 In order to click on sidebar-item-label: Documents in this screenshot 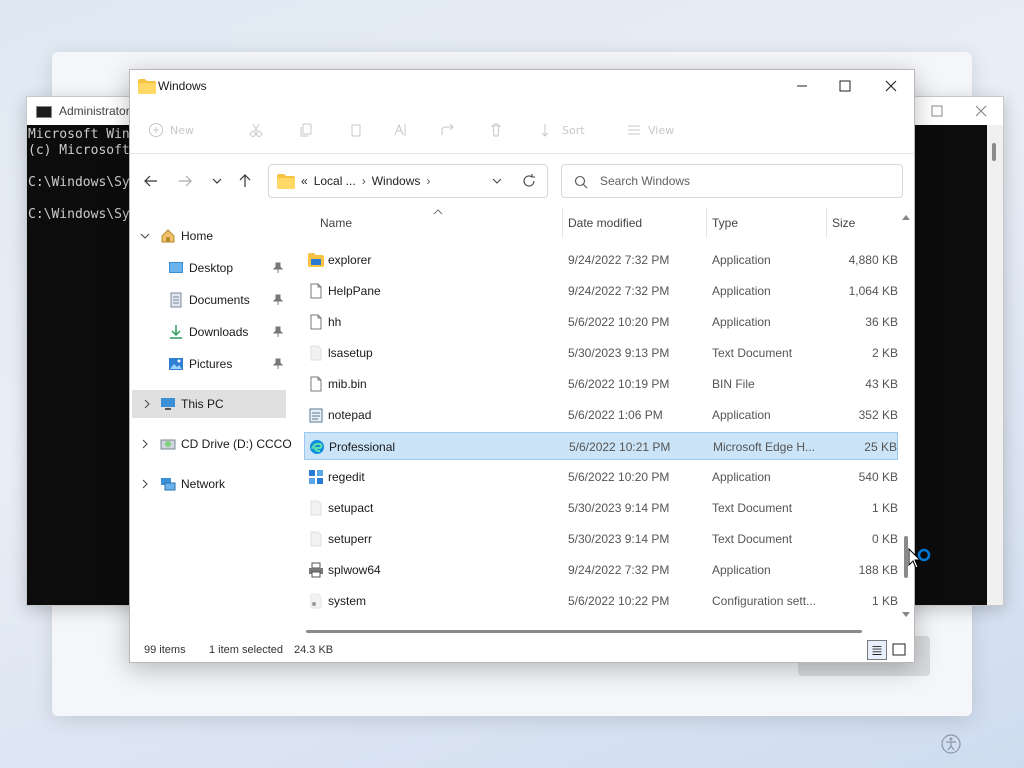, I will do `click(219, 300)`.